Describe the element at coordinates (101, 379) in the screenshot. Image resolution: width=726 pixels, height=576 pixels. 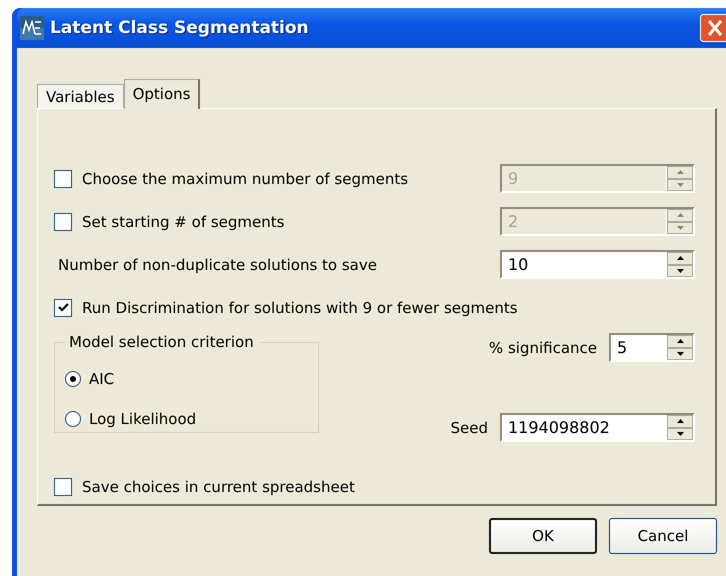
I see `radio-label: AIC` at that location.